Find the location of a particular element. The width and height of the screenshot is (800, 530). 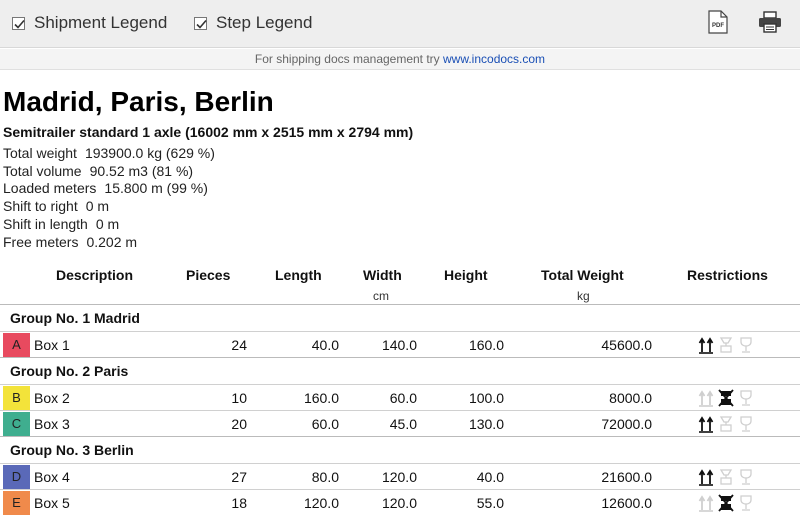

item-height: 55.0 is located at coordinates (490, 503).